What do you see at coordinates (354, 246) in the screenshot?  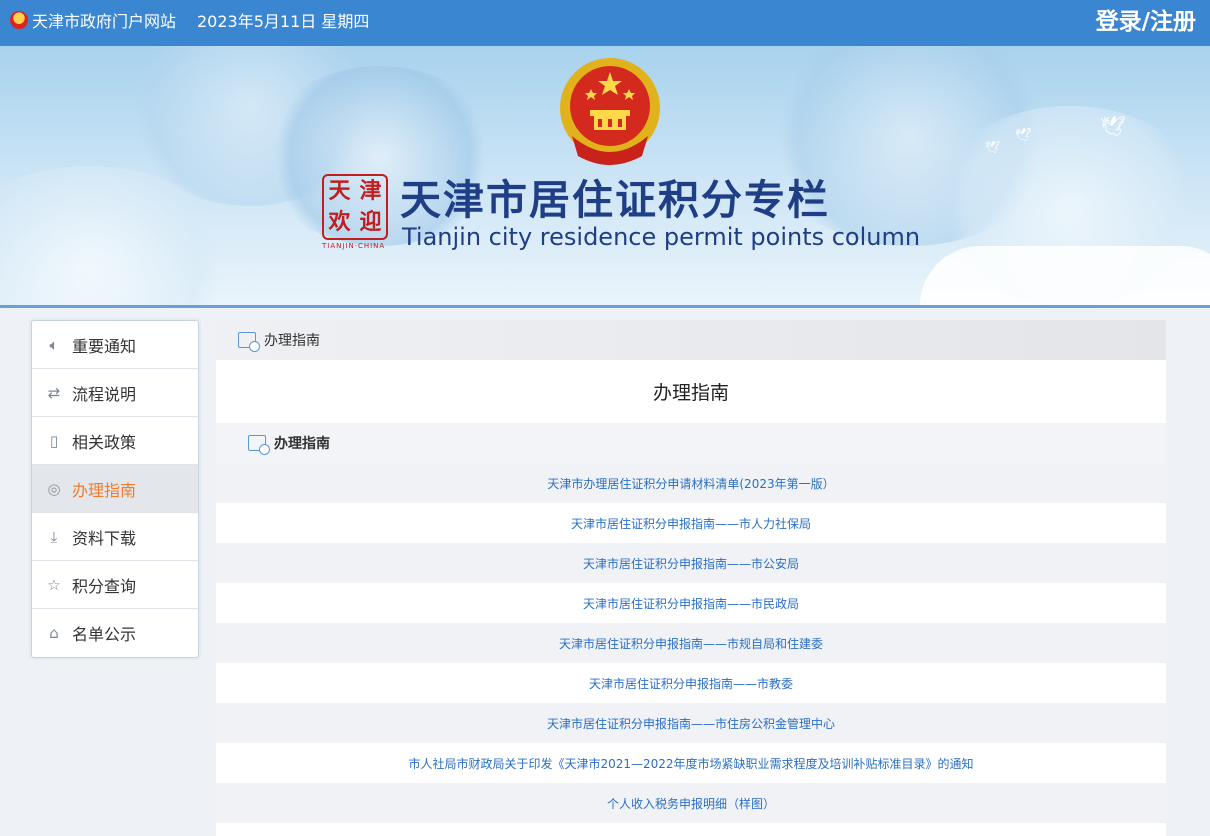 I see `seal-caption: TIANJIN·CHINA` at bounding box center [354, 246].